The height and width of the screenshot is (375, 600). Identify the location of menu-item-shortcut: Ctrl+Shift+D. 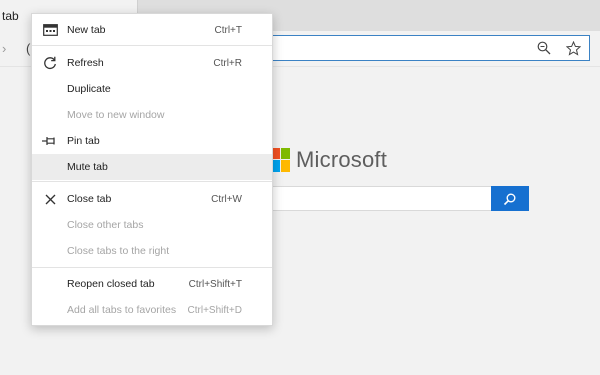
(214, 310).